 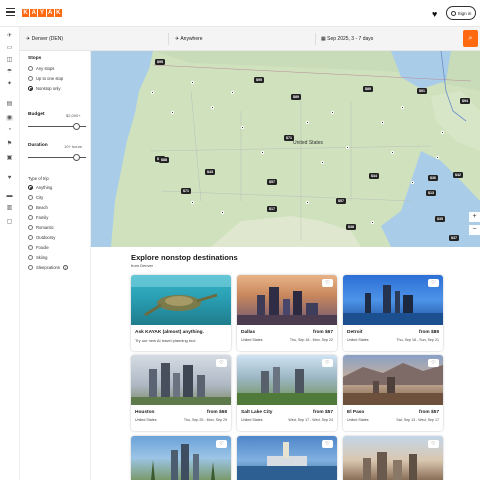 What do you see at coordinates (44, 187) in the screenshot?
I see `option-label: Anything` at bounding box center [44, 187].